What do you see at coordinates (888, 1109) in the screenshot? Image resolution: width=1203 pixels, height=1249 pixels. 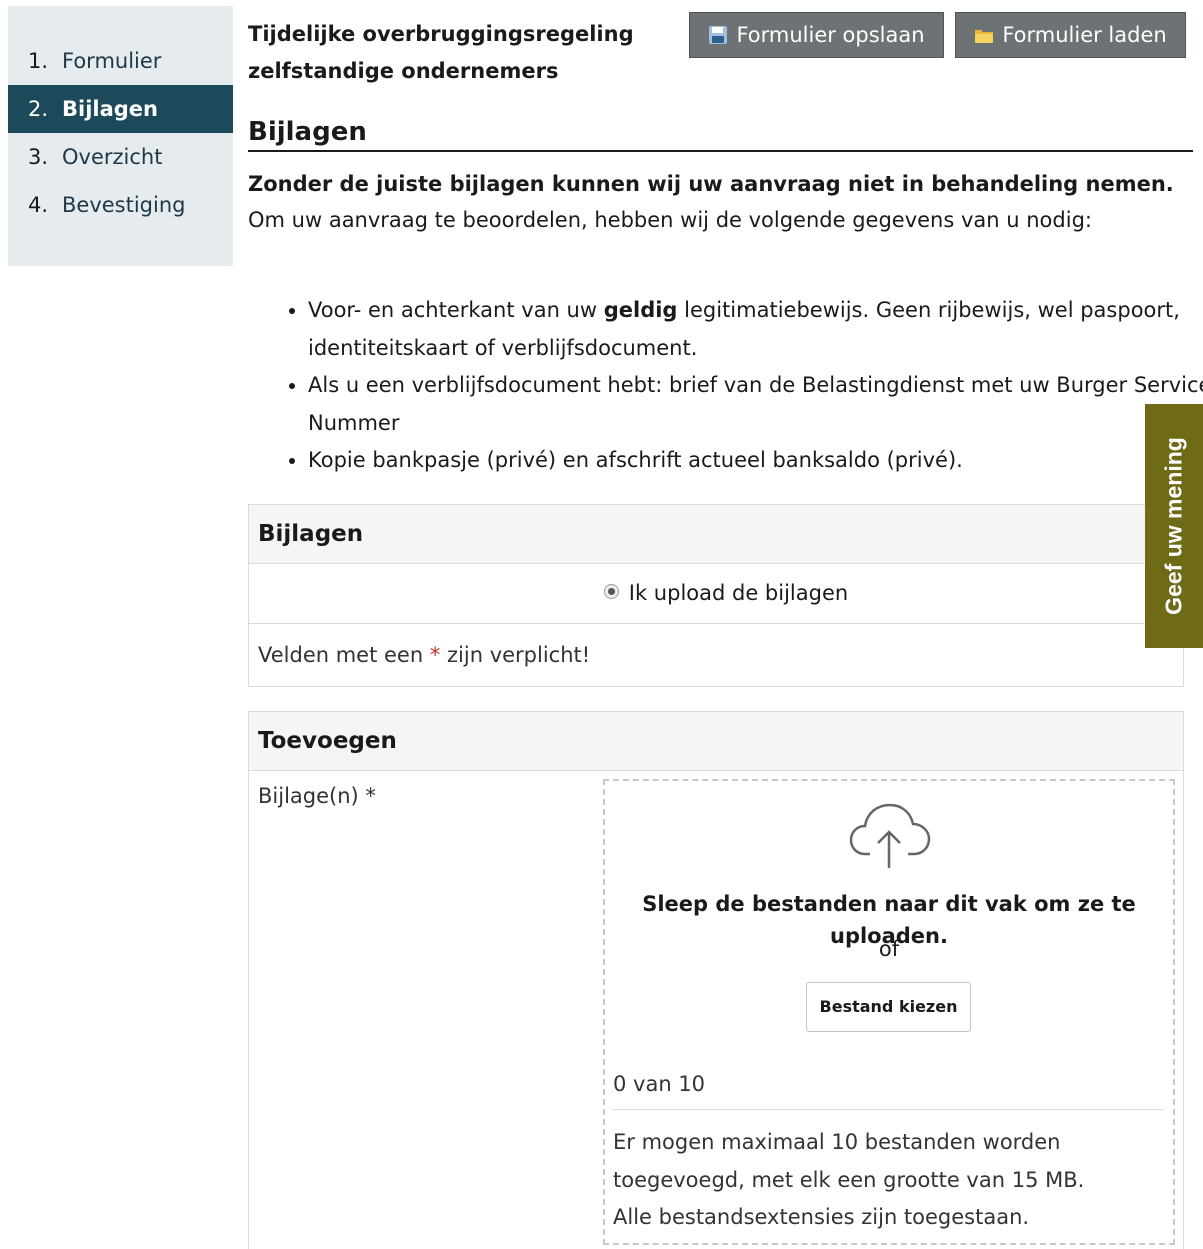 I see `divider` at bounding box center [888, 1109].